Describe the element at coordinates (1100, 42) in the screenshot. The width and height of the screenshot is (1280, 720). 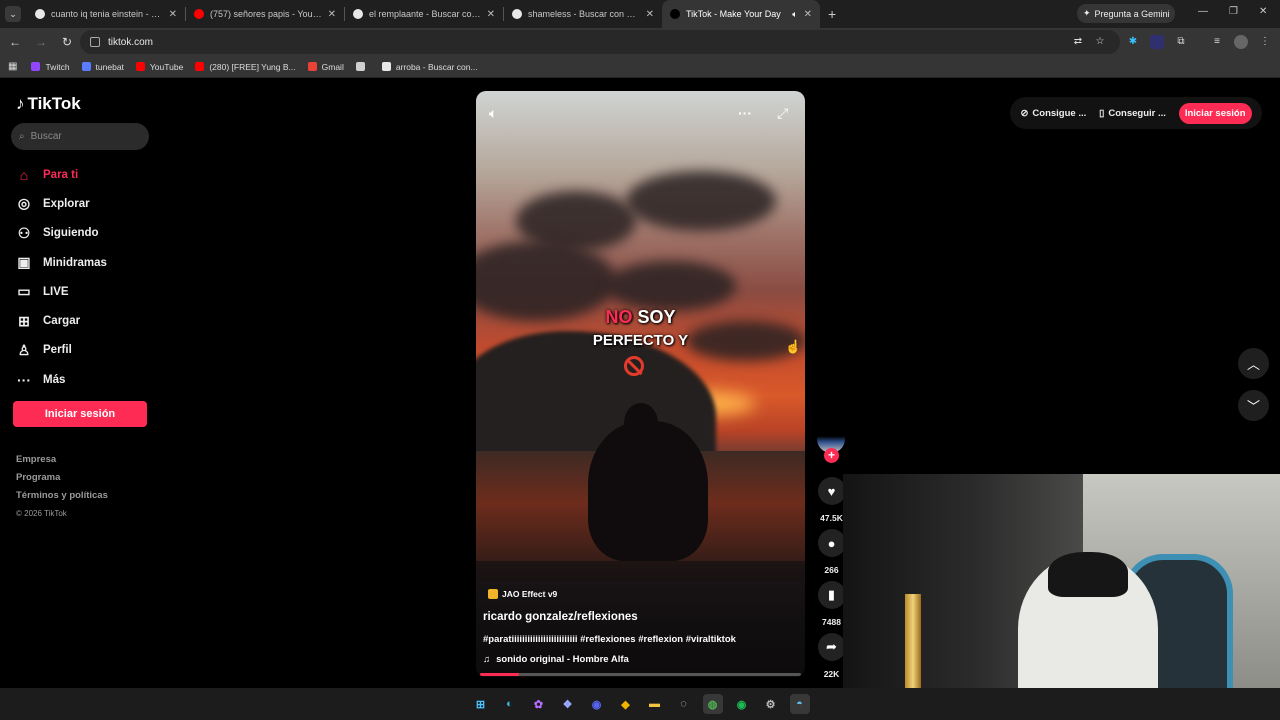
I see `bookmark-star-icon: ☆` at that location.